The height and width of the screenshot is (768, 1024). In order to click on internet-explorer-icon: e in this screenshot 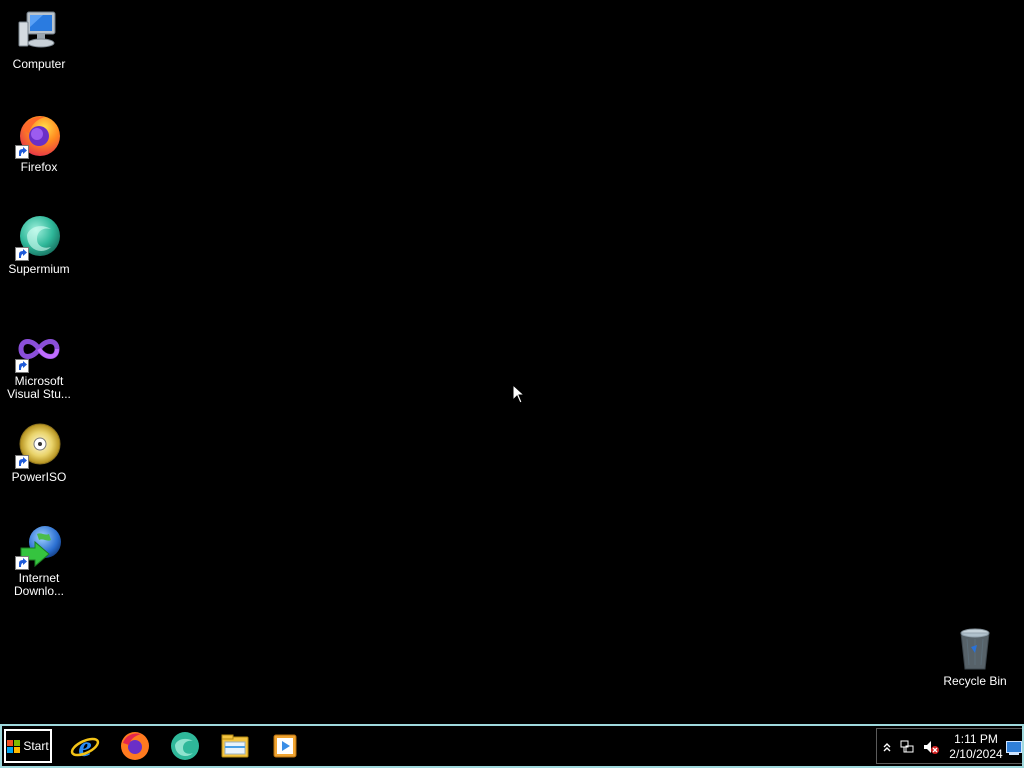, I will do `click(85, 746)`.